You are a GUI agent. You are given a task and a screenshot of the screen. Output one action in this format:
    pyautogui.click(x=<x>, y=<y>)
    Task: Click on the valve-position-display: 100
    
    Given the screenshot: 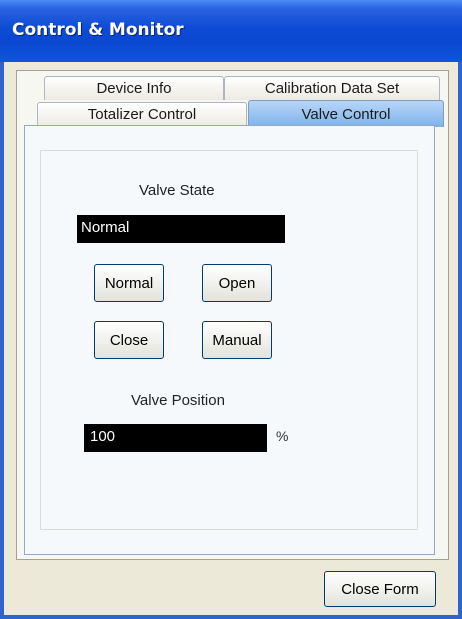 What is the action you would take?
    pyautogui.click(x=175, y=438)
    